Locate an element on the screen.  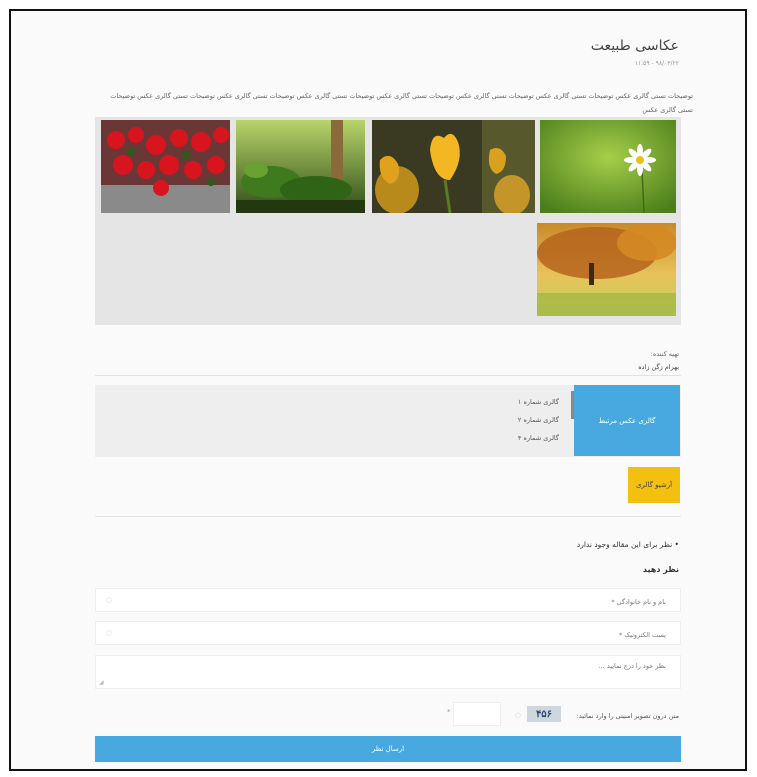
gallery-photo-daisy is located at coordinates (608, 166).